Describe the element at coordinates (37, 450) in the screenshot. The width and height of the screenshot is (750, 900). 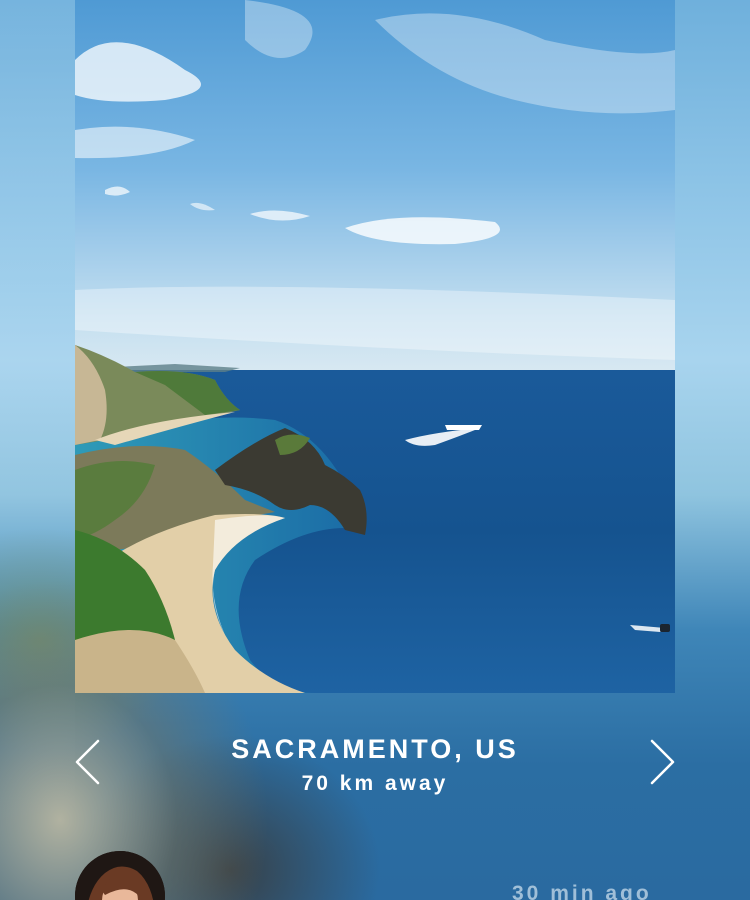
I see `blurred-background` at that location.